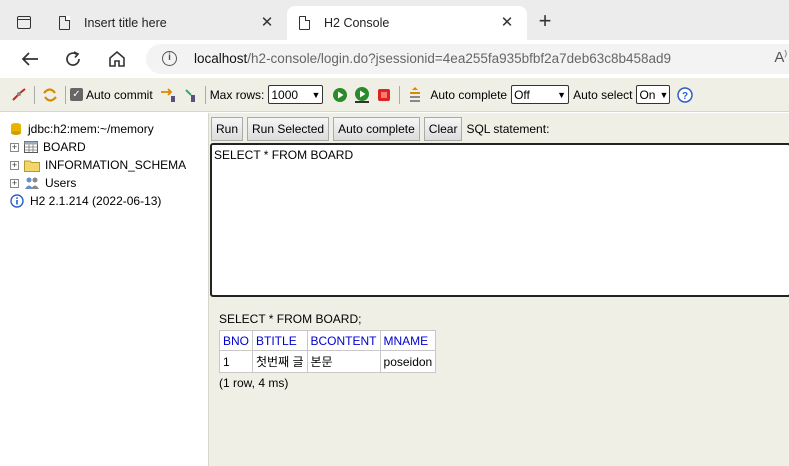 The width and height of the screenshot is (789, 466). Describe the element at coordinates (362, 95) in the screenshot. I see `run-selected-icon` at that location.